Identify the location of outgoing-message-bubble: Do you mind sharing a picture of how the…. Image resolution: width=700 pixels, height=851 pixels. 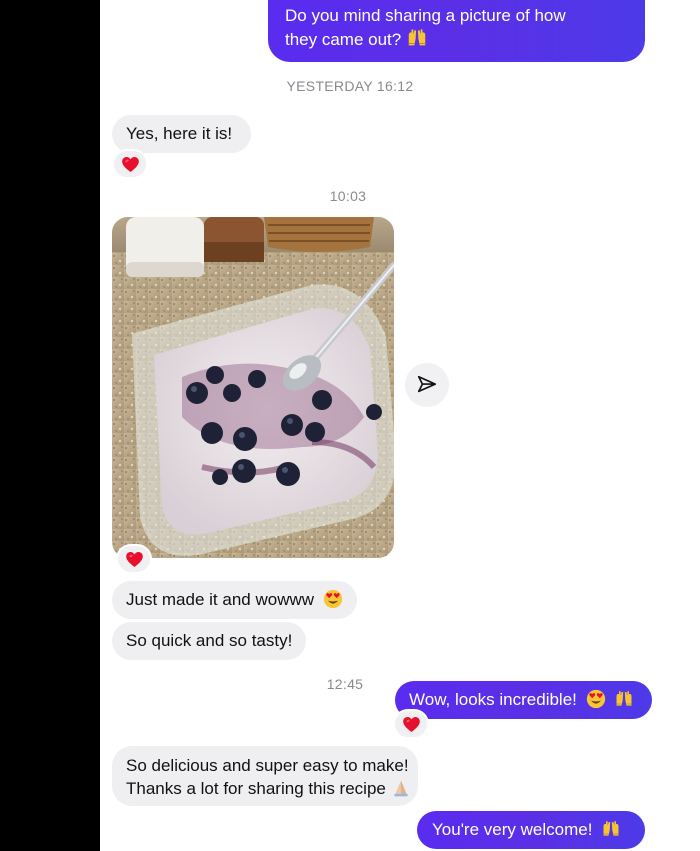
(456, 31).